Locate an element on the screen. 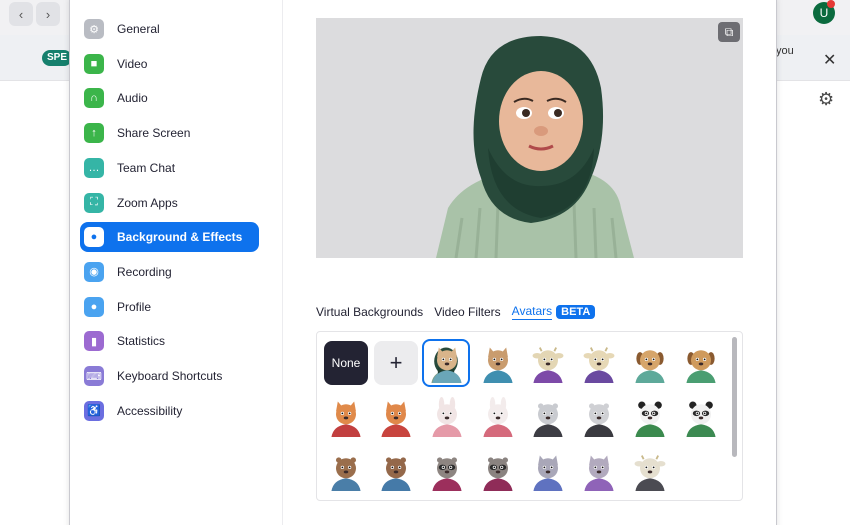  avatar-dog-golden is located at coordinates (650, 363).